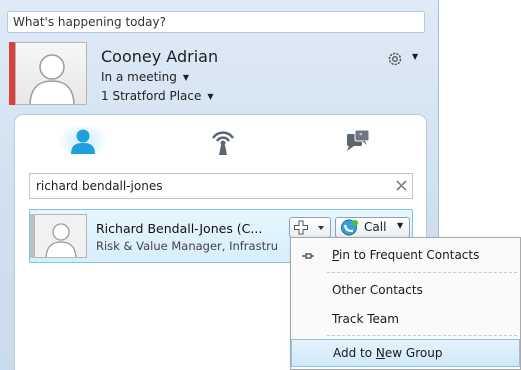 This screenshot has height=370, width=521. Describe the element at coordinates (375, 227) in the screenshot. I see `call-label: Call` at that location.